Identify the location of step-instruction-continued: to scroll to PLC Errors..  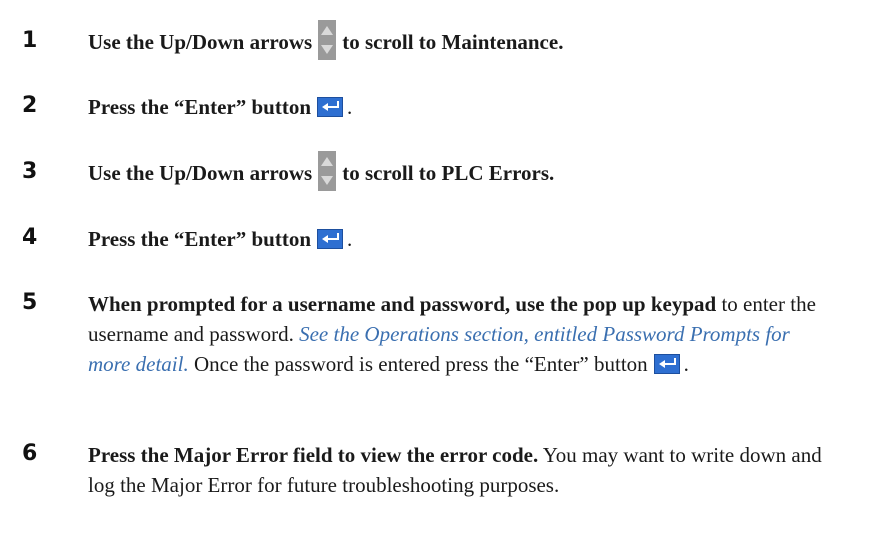
(448, 173).